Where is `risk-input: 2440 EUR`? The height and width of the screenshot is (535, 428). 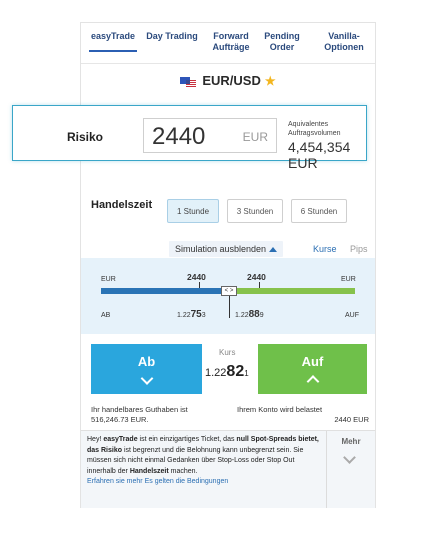
risk-input: 2440 EUR is located at coordinates (210, 135).